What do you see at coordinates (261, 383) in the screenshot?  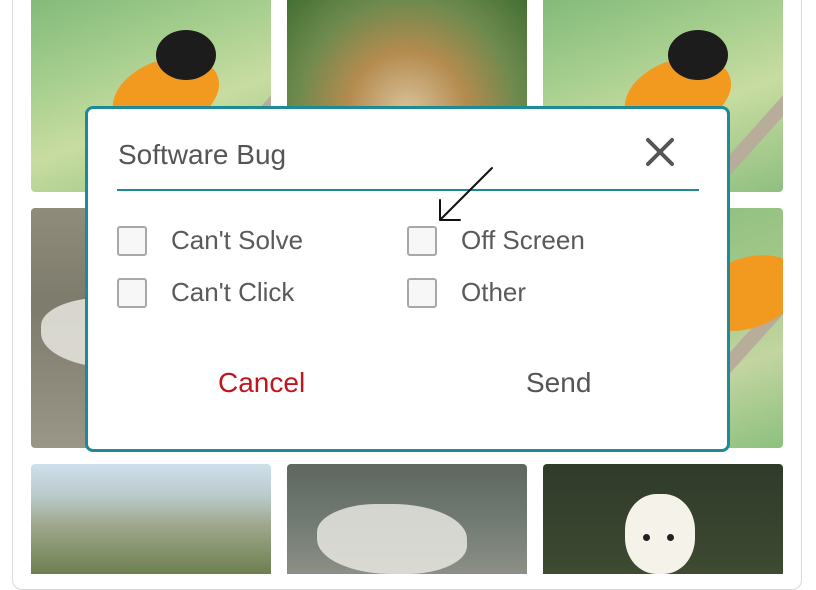 I see `cancel-button: Cancel` at bounding box center [261, 383].